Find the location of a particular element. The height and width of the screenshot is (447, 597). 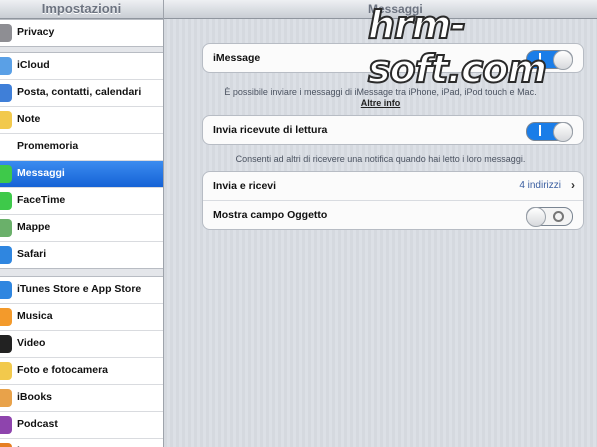

cap-icon is located at coordinates (6, 445).